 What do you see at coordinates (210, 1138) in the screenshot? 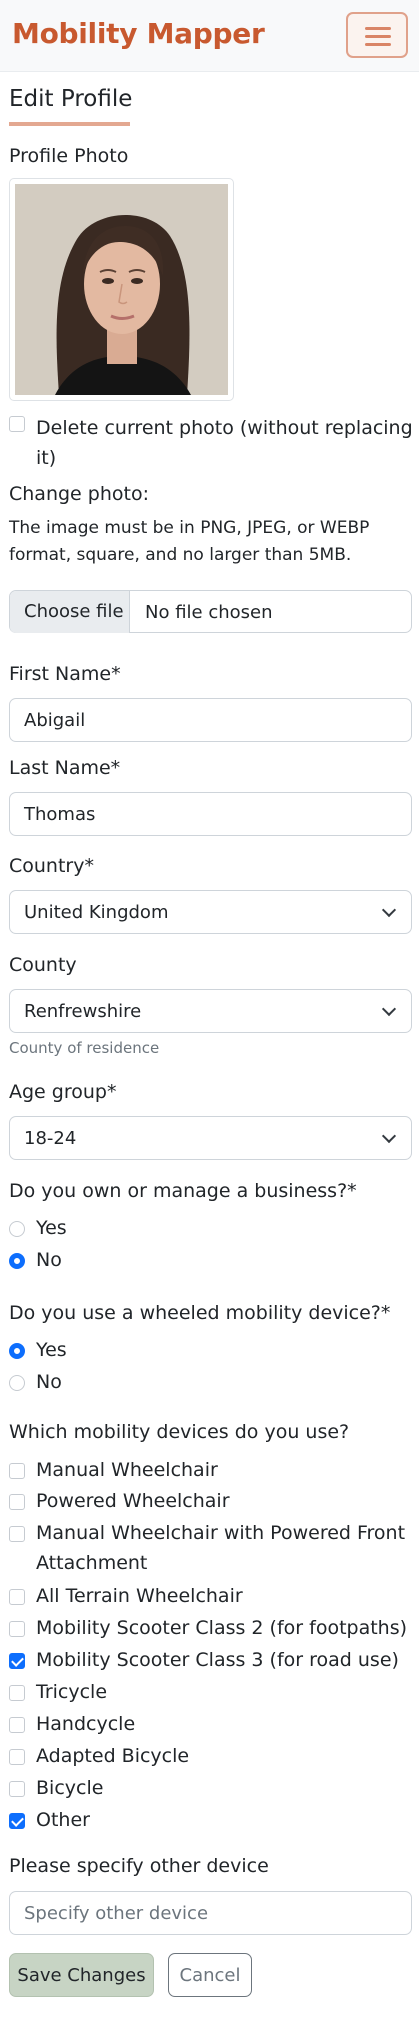
I see `age-group-select: 18-24` at bounding box center [210, 1138].